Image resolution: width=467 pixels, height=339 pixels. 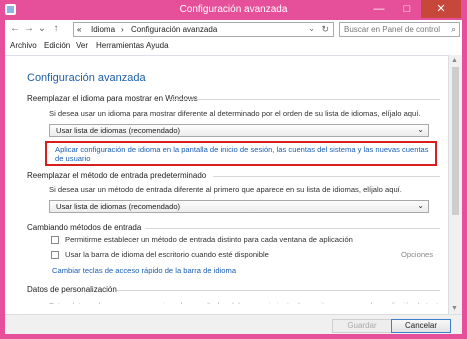 What do you see at coordinates (417, 254) in the screenshot?
I see `options-link: Opciones` at bounding box center [417, 254].